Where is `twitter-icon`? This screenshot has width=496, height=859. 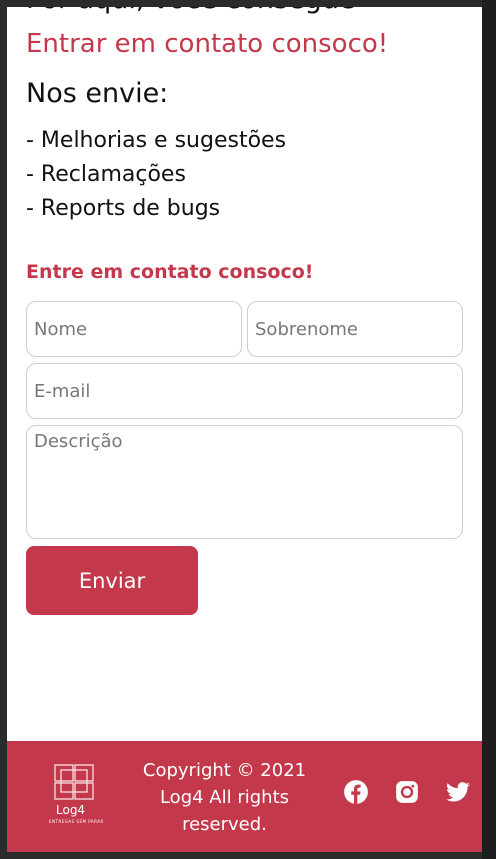
twitter-icon is located at coordinates (458, 792).